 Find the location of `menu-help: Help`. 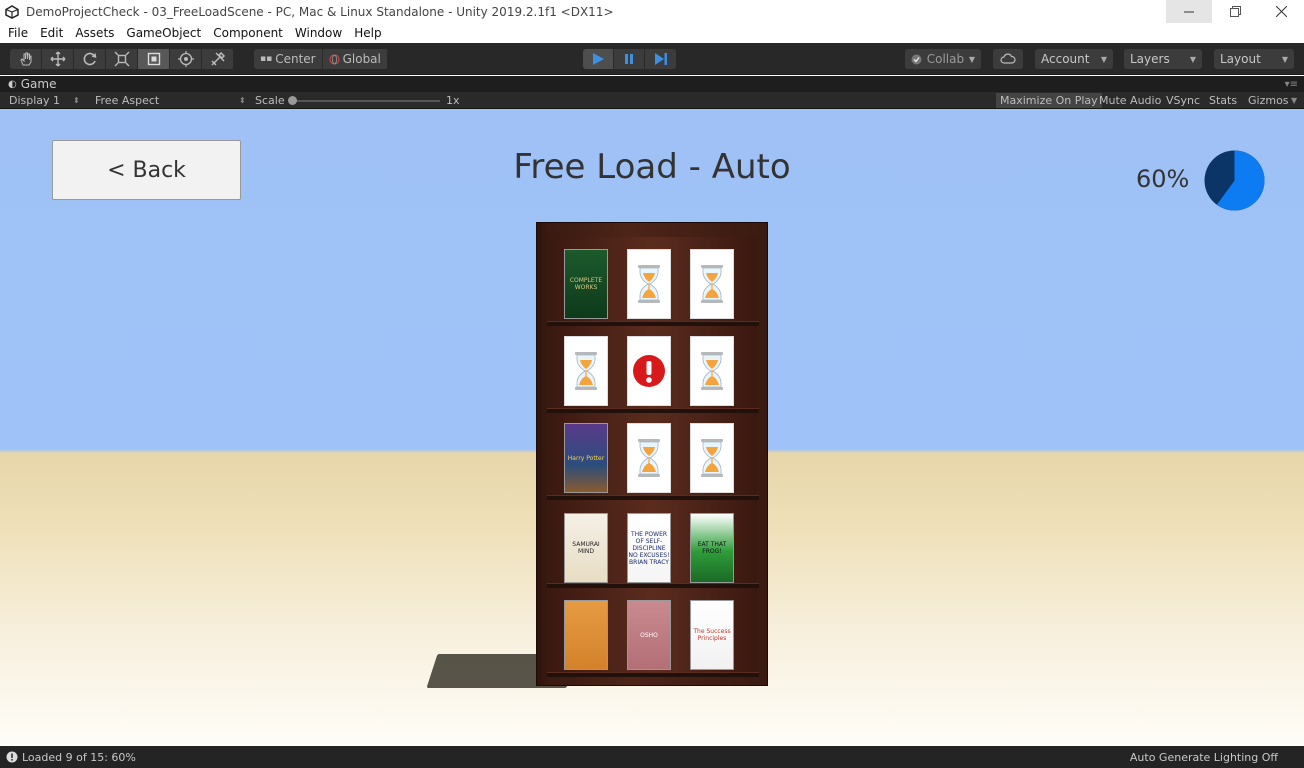

menu-help: Help is located at coordinates (367, 33).